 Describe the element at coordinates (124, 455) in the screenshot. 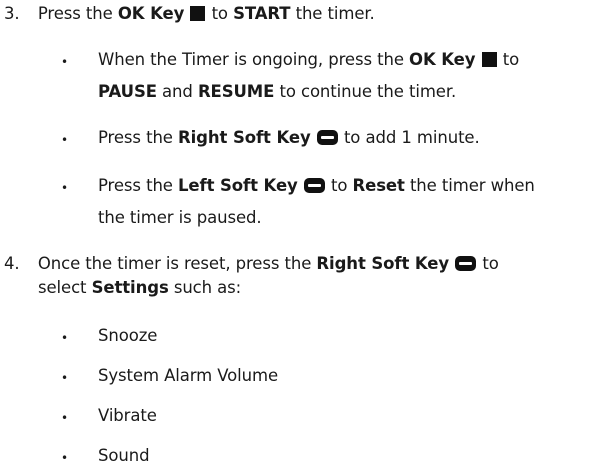

I see `settings-item-sound: Sound` at that location.